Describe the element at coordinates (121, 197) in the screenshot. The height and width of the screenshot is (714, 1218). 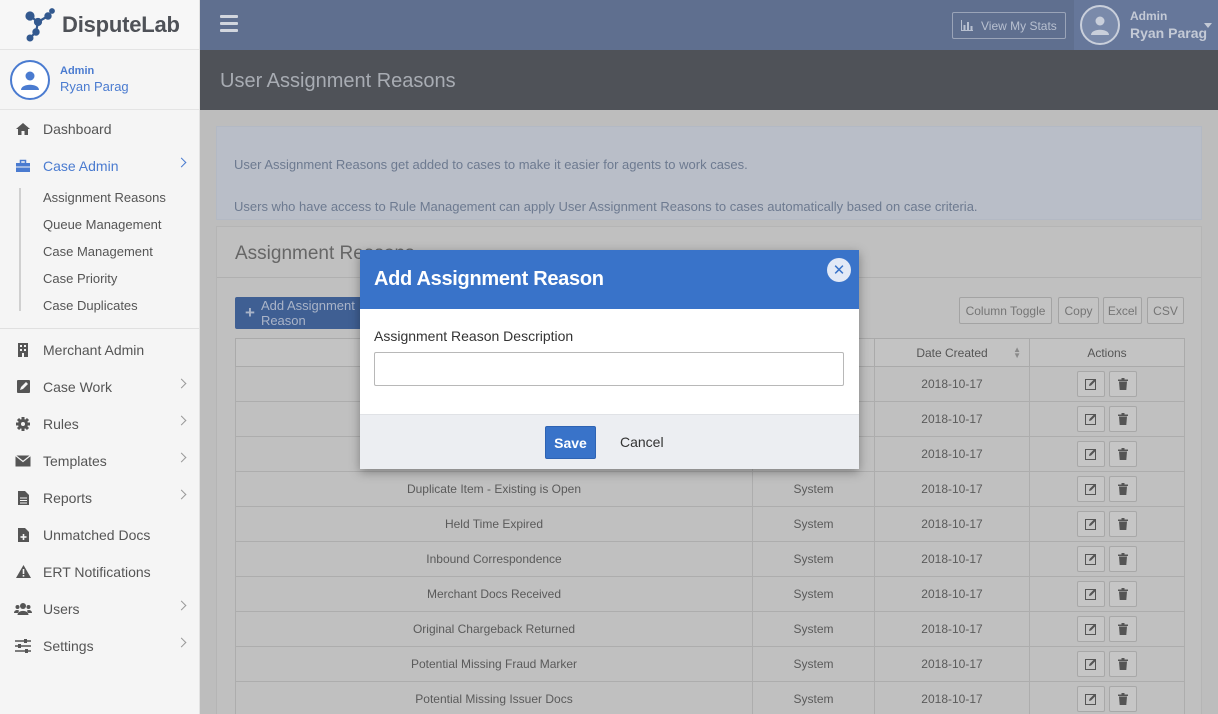
I see `subnav-item-assignment-reasons: Assignment Reasons` at that location.